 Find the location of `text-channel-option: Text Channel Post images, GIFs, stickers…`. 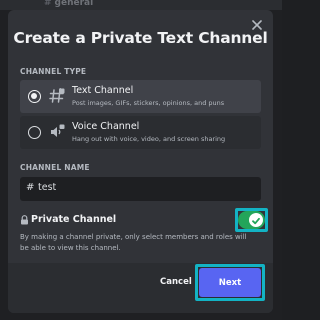

text-channel-option: Text Channel Post images, GIFs, stickers… is located at coordinates (140, 96).